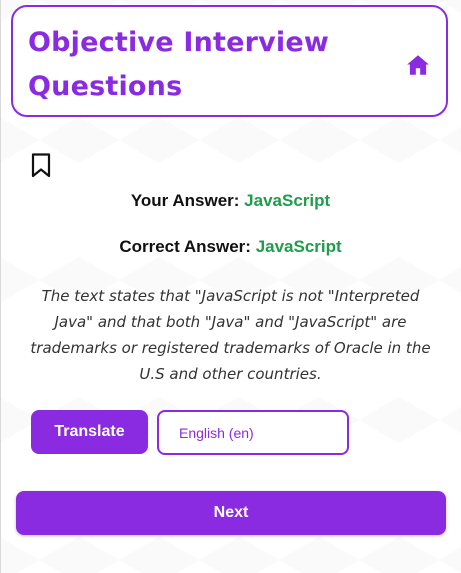  Describe the element at coordinates (216, 432) in the screenshot. I see `language-select-value: English (en)` at that location.